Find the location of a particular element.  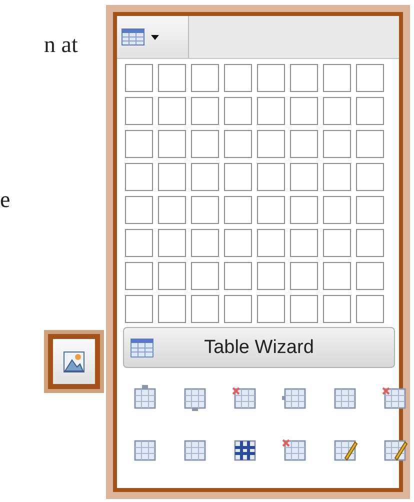

table-dropdown-button is located at coordinates (153, 37).